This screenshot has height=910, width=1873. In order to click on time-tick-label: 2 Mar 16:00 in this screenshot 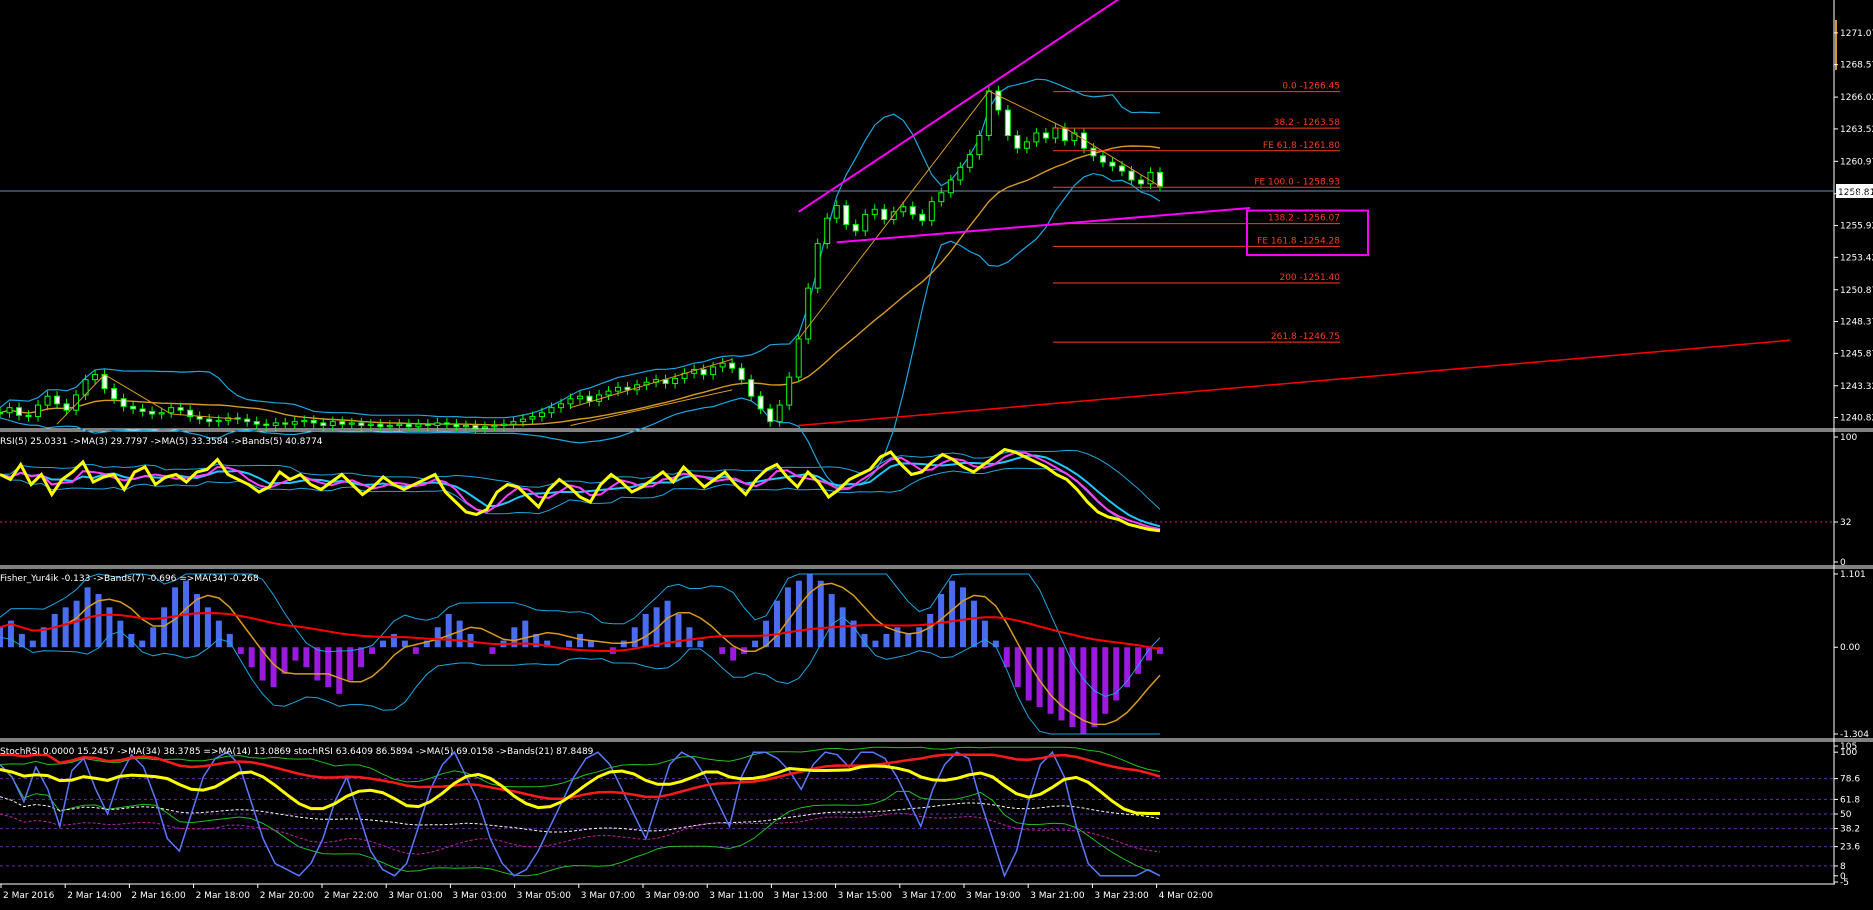, I will do `click(158, 896)`.